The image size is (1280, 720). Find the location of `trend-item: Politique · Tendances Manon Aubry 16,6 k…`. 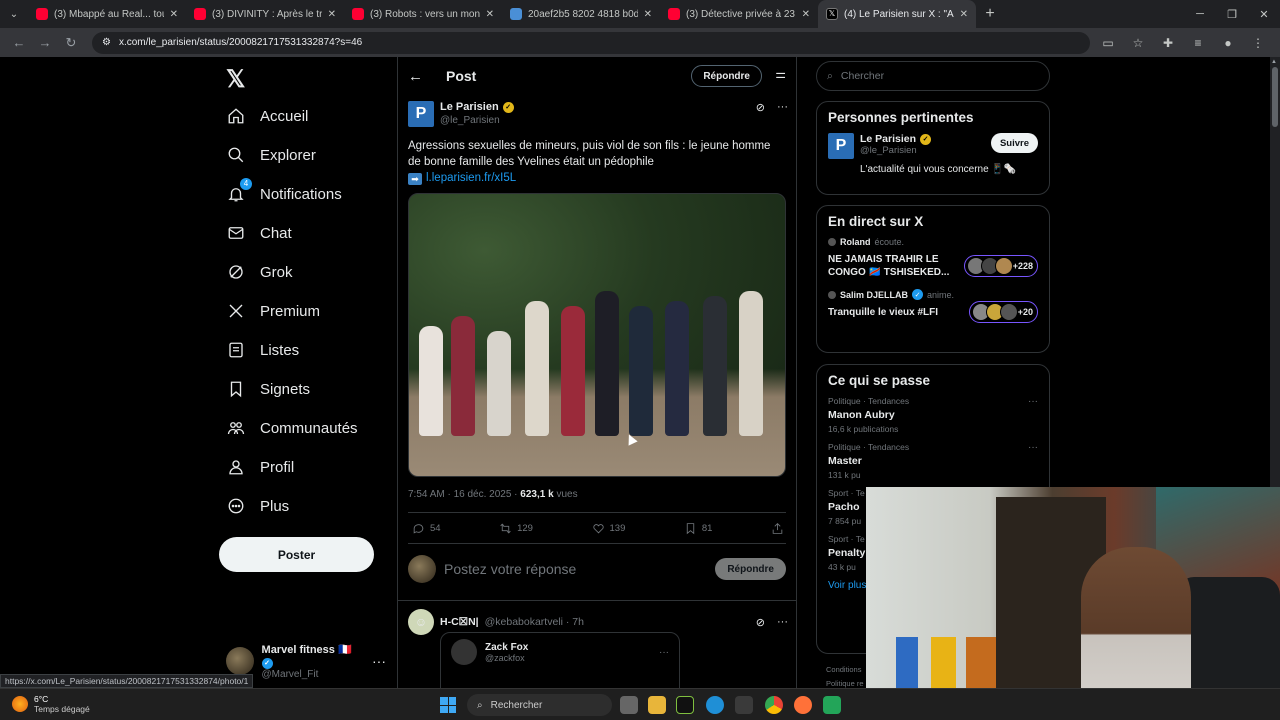

trend-item: Politique · Tendances Manon Aubry 16,6 k… is located at coordinates (933, 415).